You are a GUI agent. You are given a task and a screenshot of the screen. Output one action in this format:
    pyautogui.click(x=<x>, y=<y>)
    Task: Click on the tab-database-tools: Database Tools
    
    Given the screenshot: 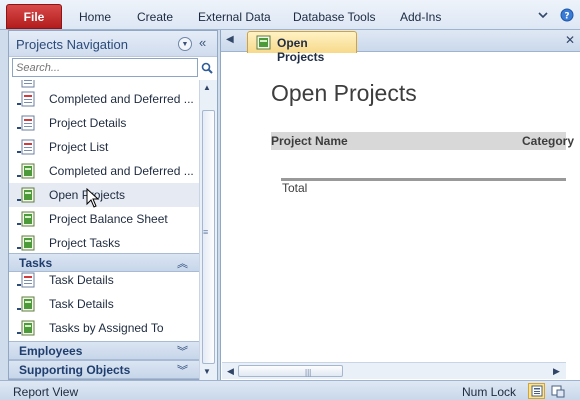 What is the action you would take?
    pyautogui.click(x=334, y=17)
    